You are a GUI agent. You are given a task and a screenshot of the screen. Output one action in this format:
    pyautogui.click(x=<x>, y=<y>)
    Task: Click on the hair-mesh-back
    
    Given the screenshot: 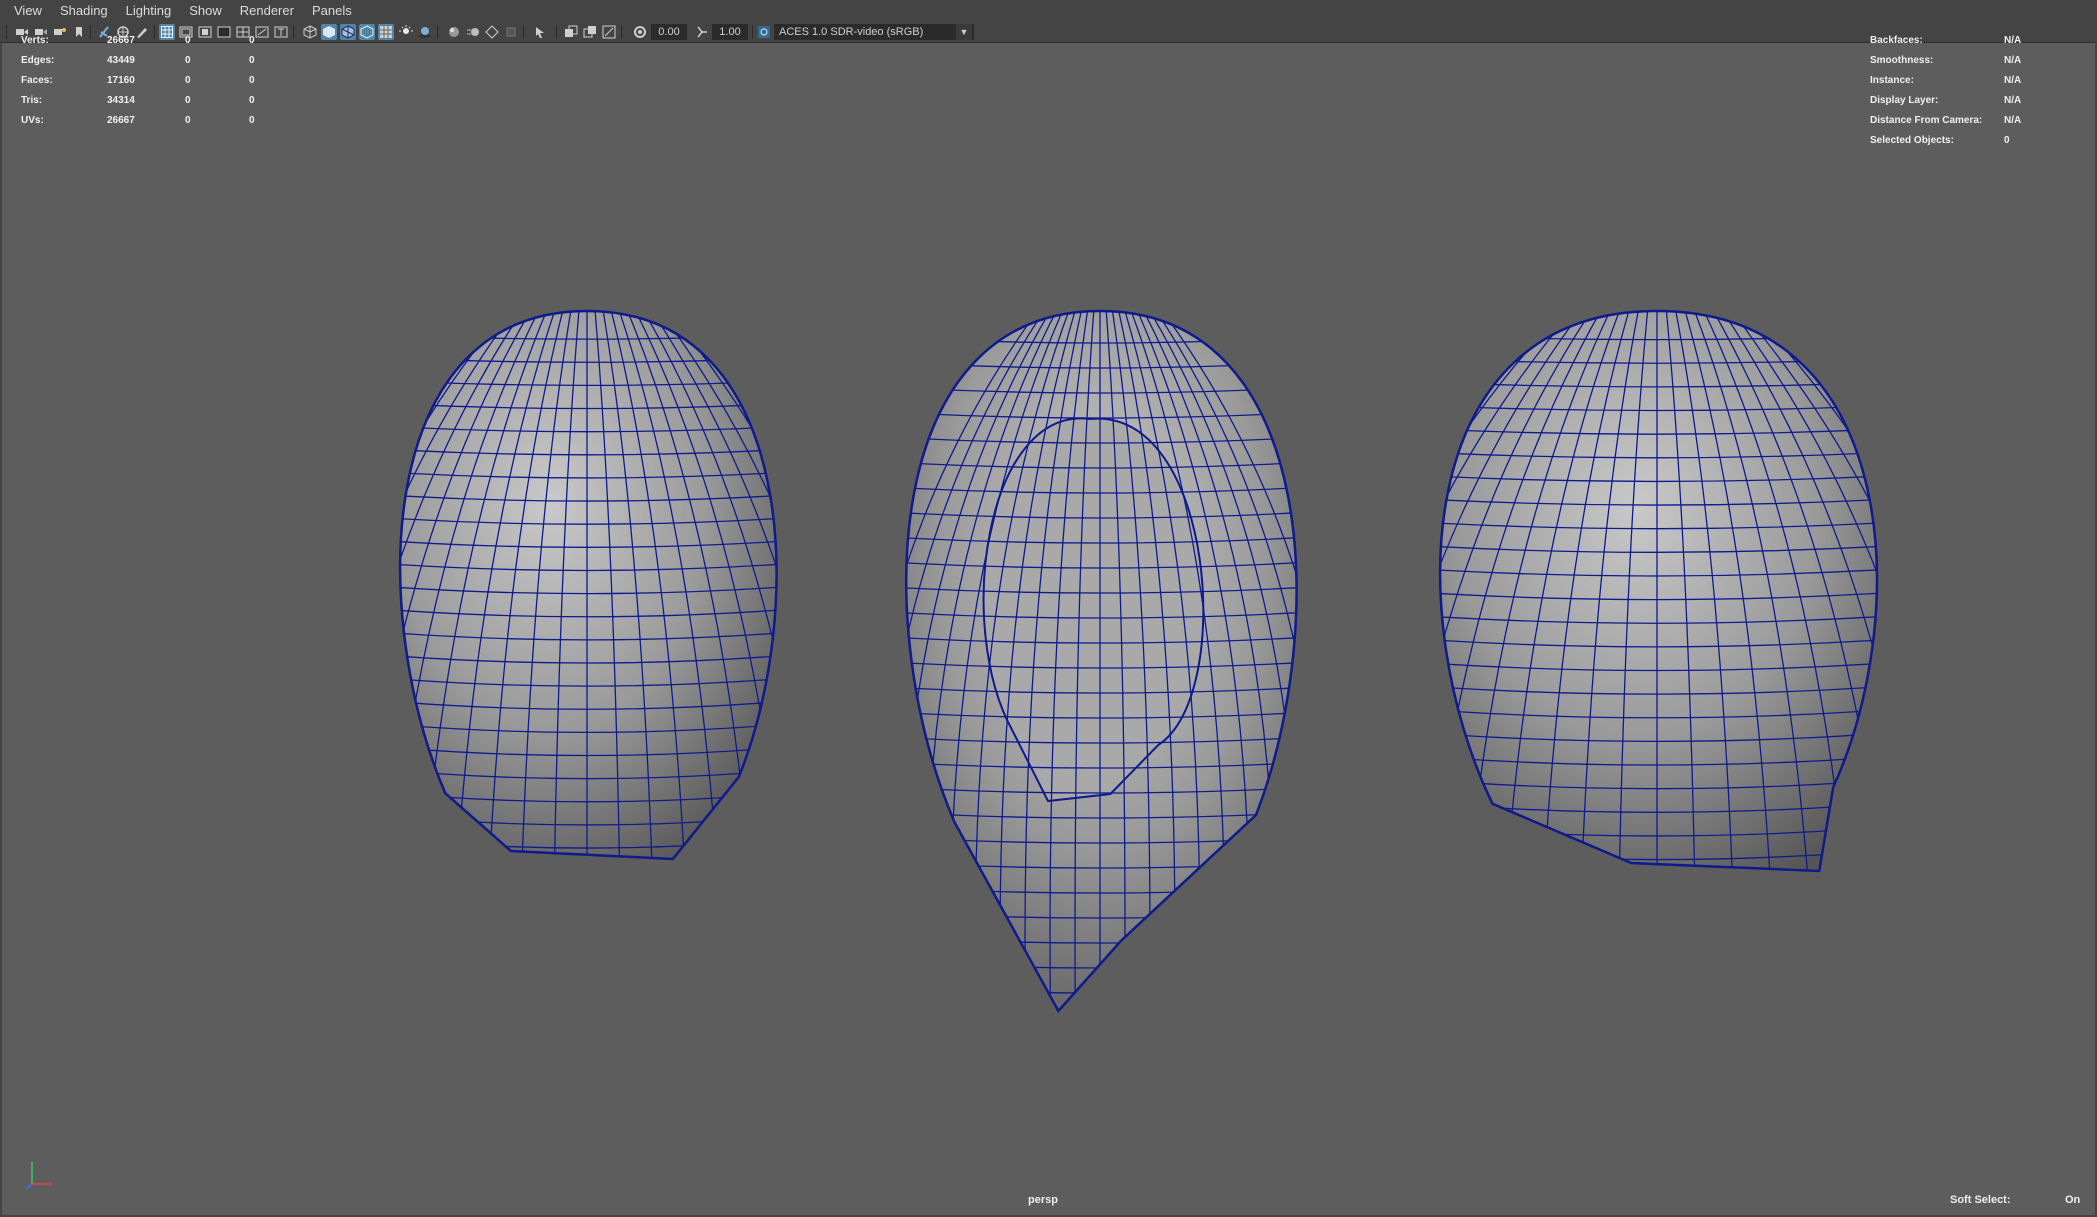 What is the action you would take?
    pyautogui.click(x=588, y=585)
    